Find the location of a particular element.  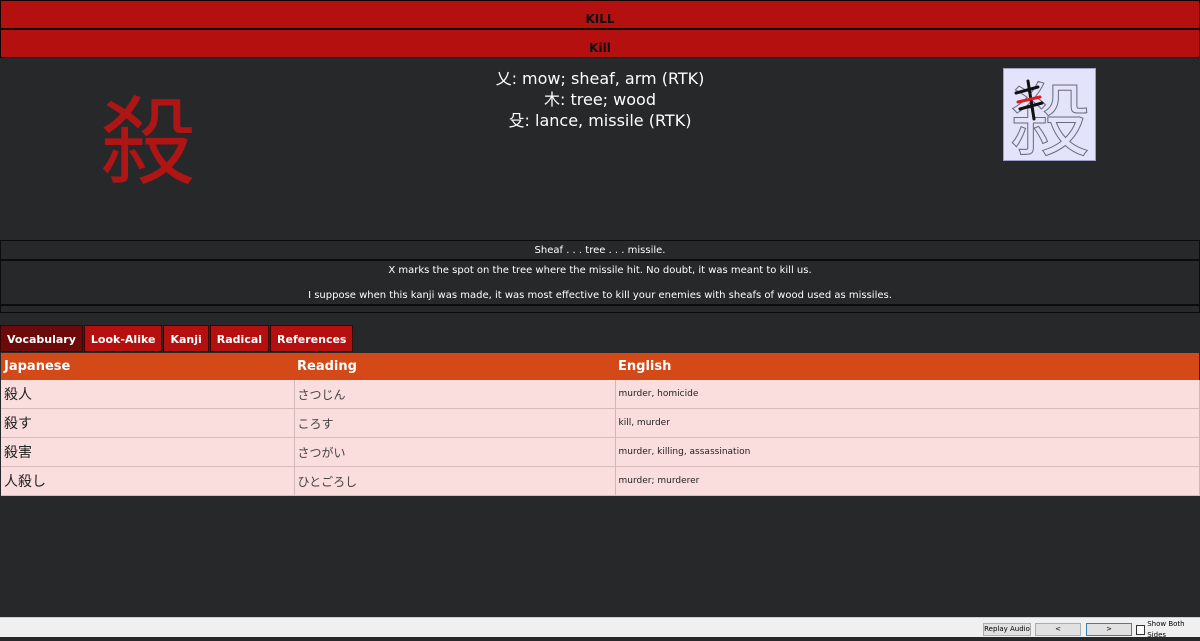

keyword-banner-upper: KILL is located at coordinates (600, 14).